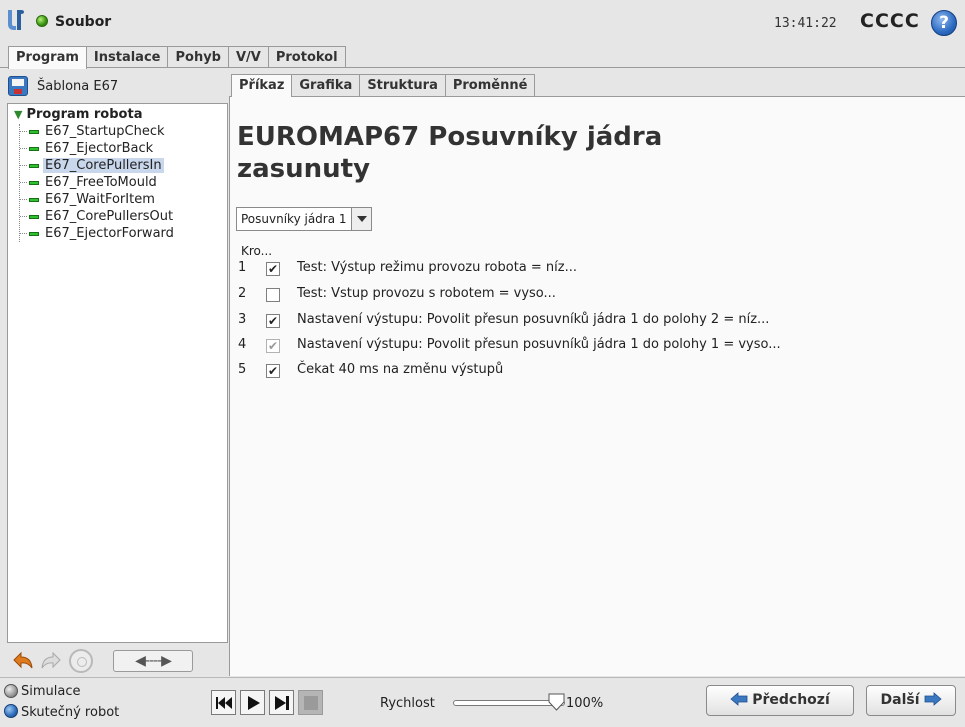  What do you see at coordinates (262, 85) in the screenshot?
I see `tab-command: Příkaz` at bounding box center [262, 85].